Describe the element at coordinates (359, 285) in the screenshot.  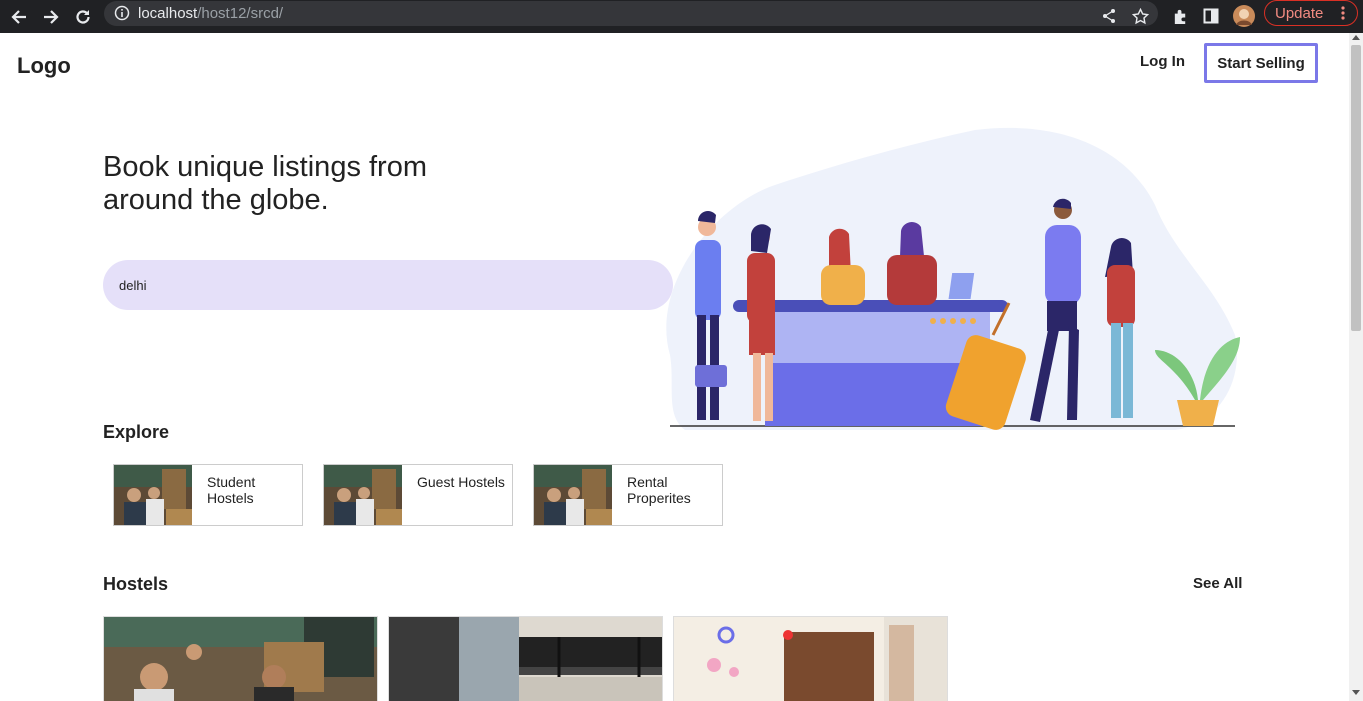
I see `search-input` at that location.